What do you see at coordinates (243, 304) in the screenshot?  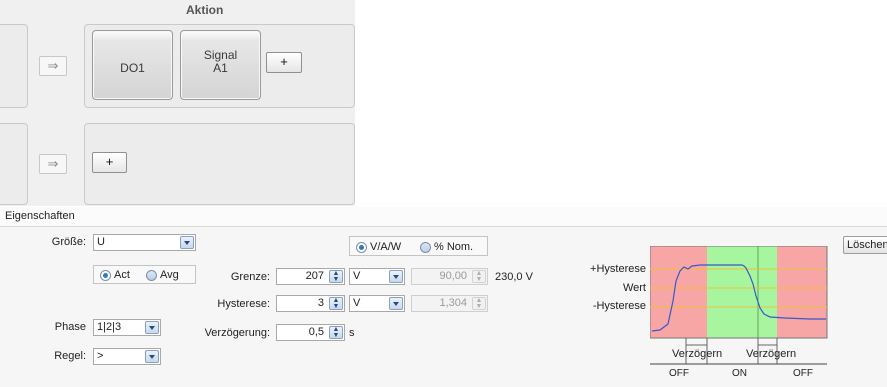 I see `hysterese-label: Hysterese:` at bounding box center [243, 304].